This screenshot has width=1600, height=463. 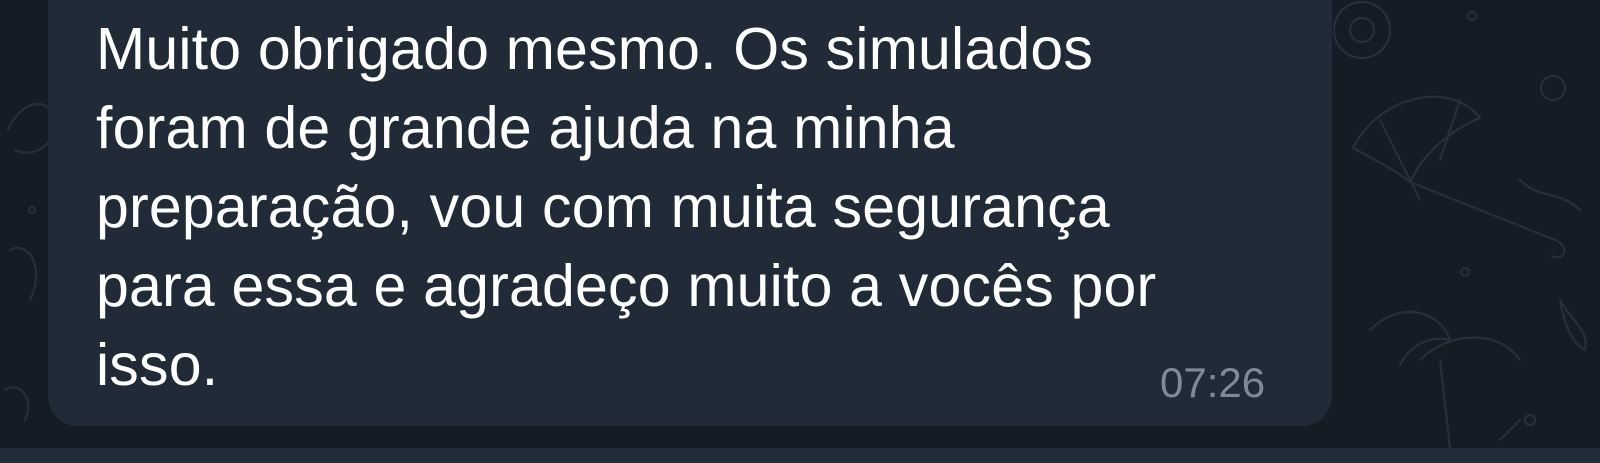 What do you see at coordinates (800, 455) in the screenshot?
I see `bottom-strip` at bounding box center [800, 455].